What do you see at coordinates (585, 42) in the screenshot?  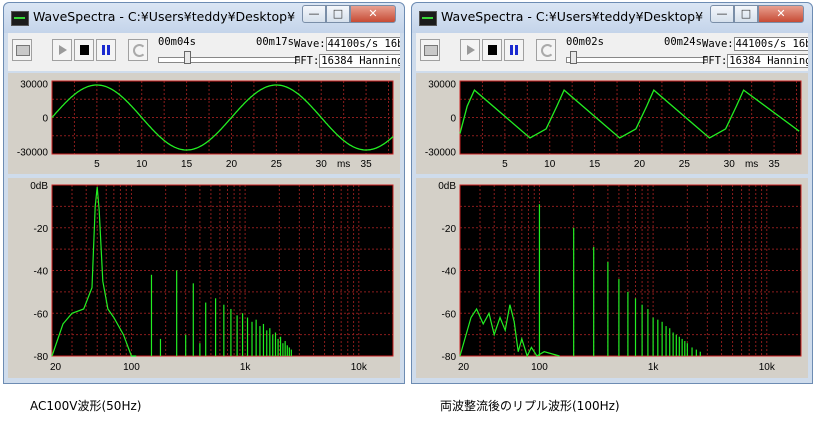 I see `time-start: 00m02s` at bounding box center [585, 42].